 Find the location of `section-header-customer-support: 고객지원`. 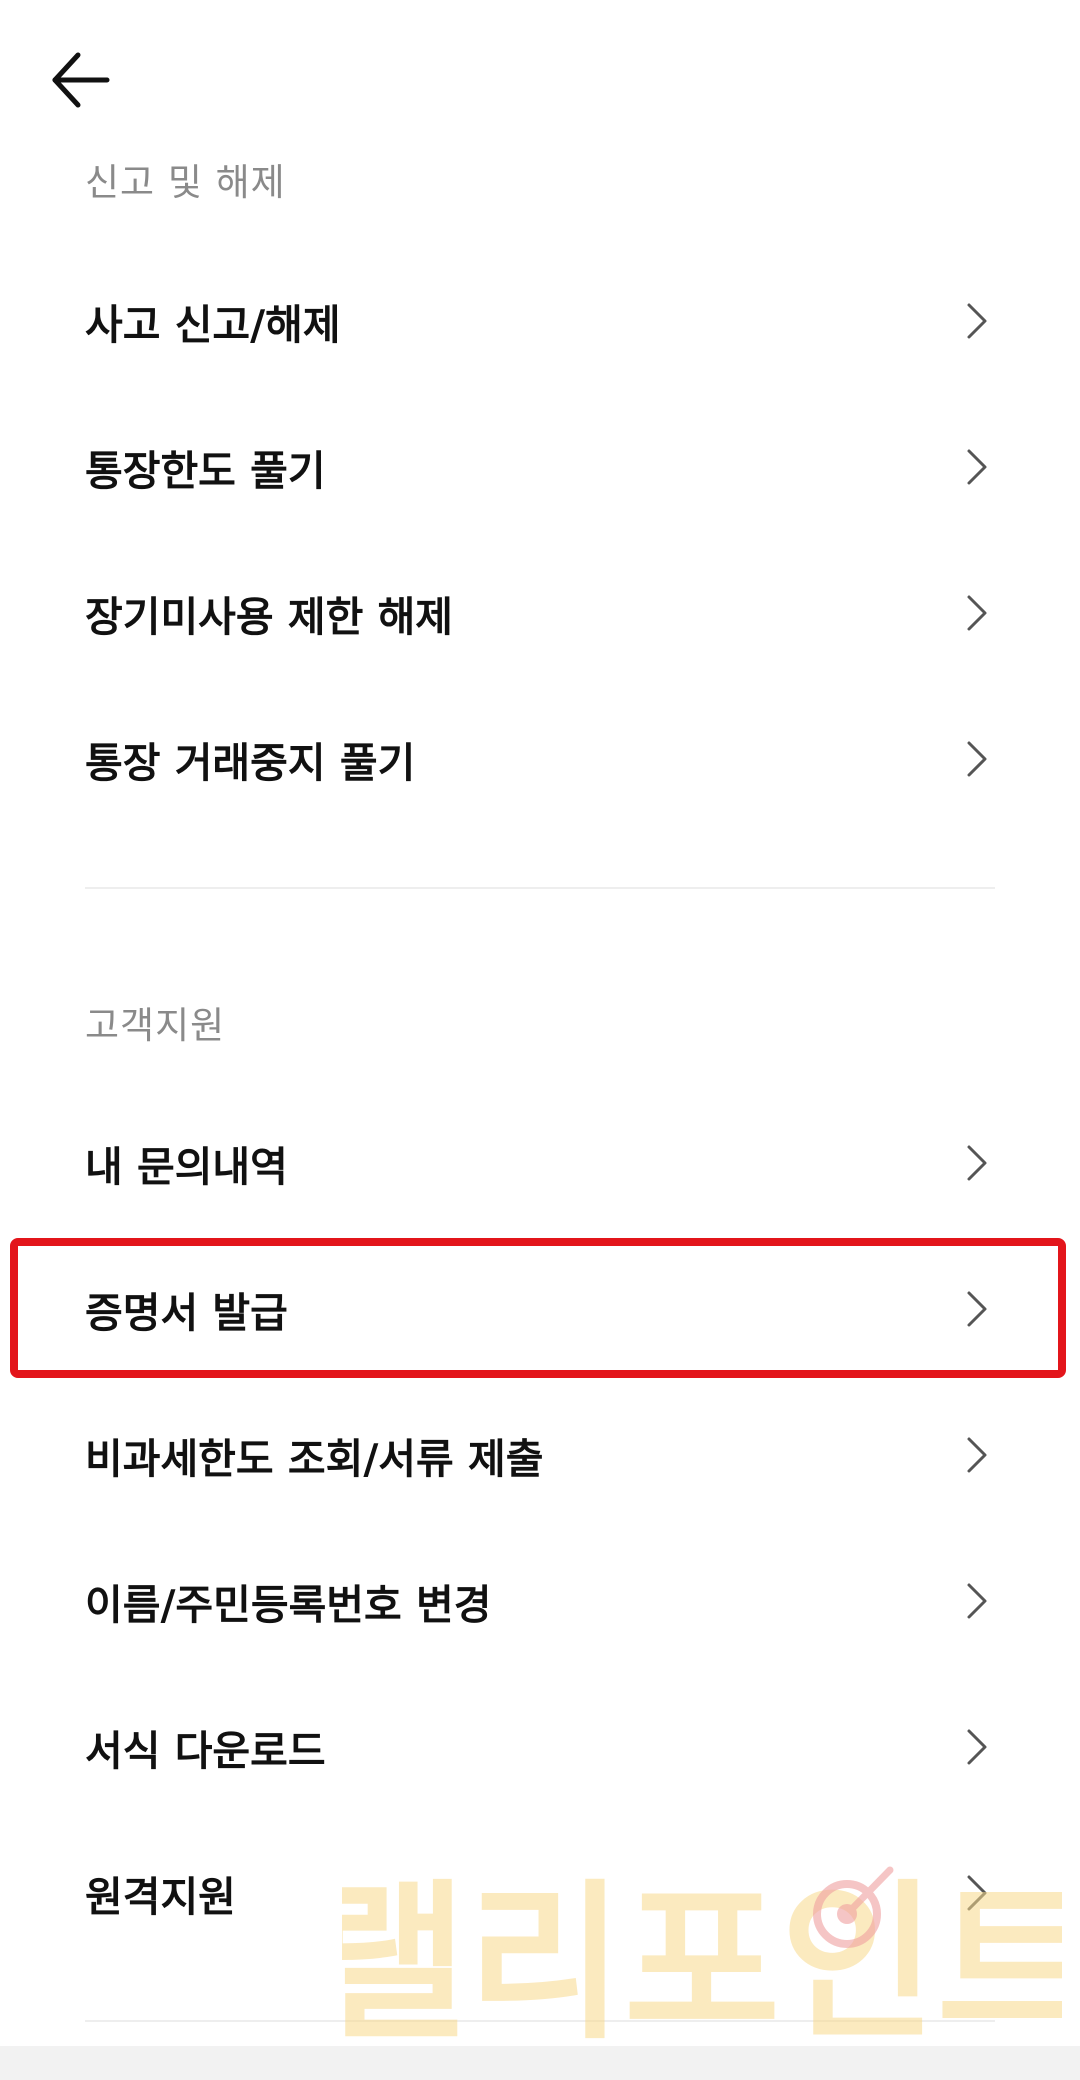

section-header-customer-support: 고객지원 is located at coordinates (155, 1025).